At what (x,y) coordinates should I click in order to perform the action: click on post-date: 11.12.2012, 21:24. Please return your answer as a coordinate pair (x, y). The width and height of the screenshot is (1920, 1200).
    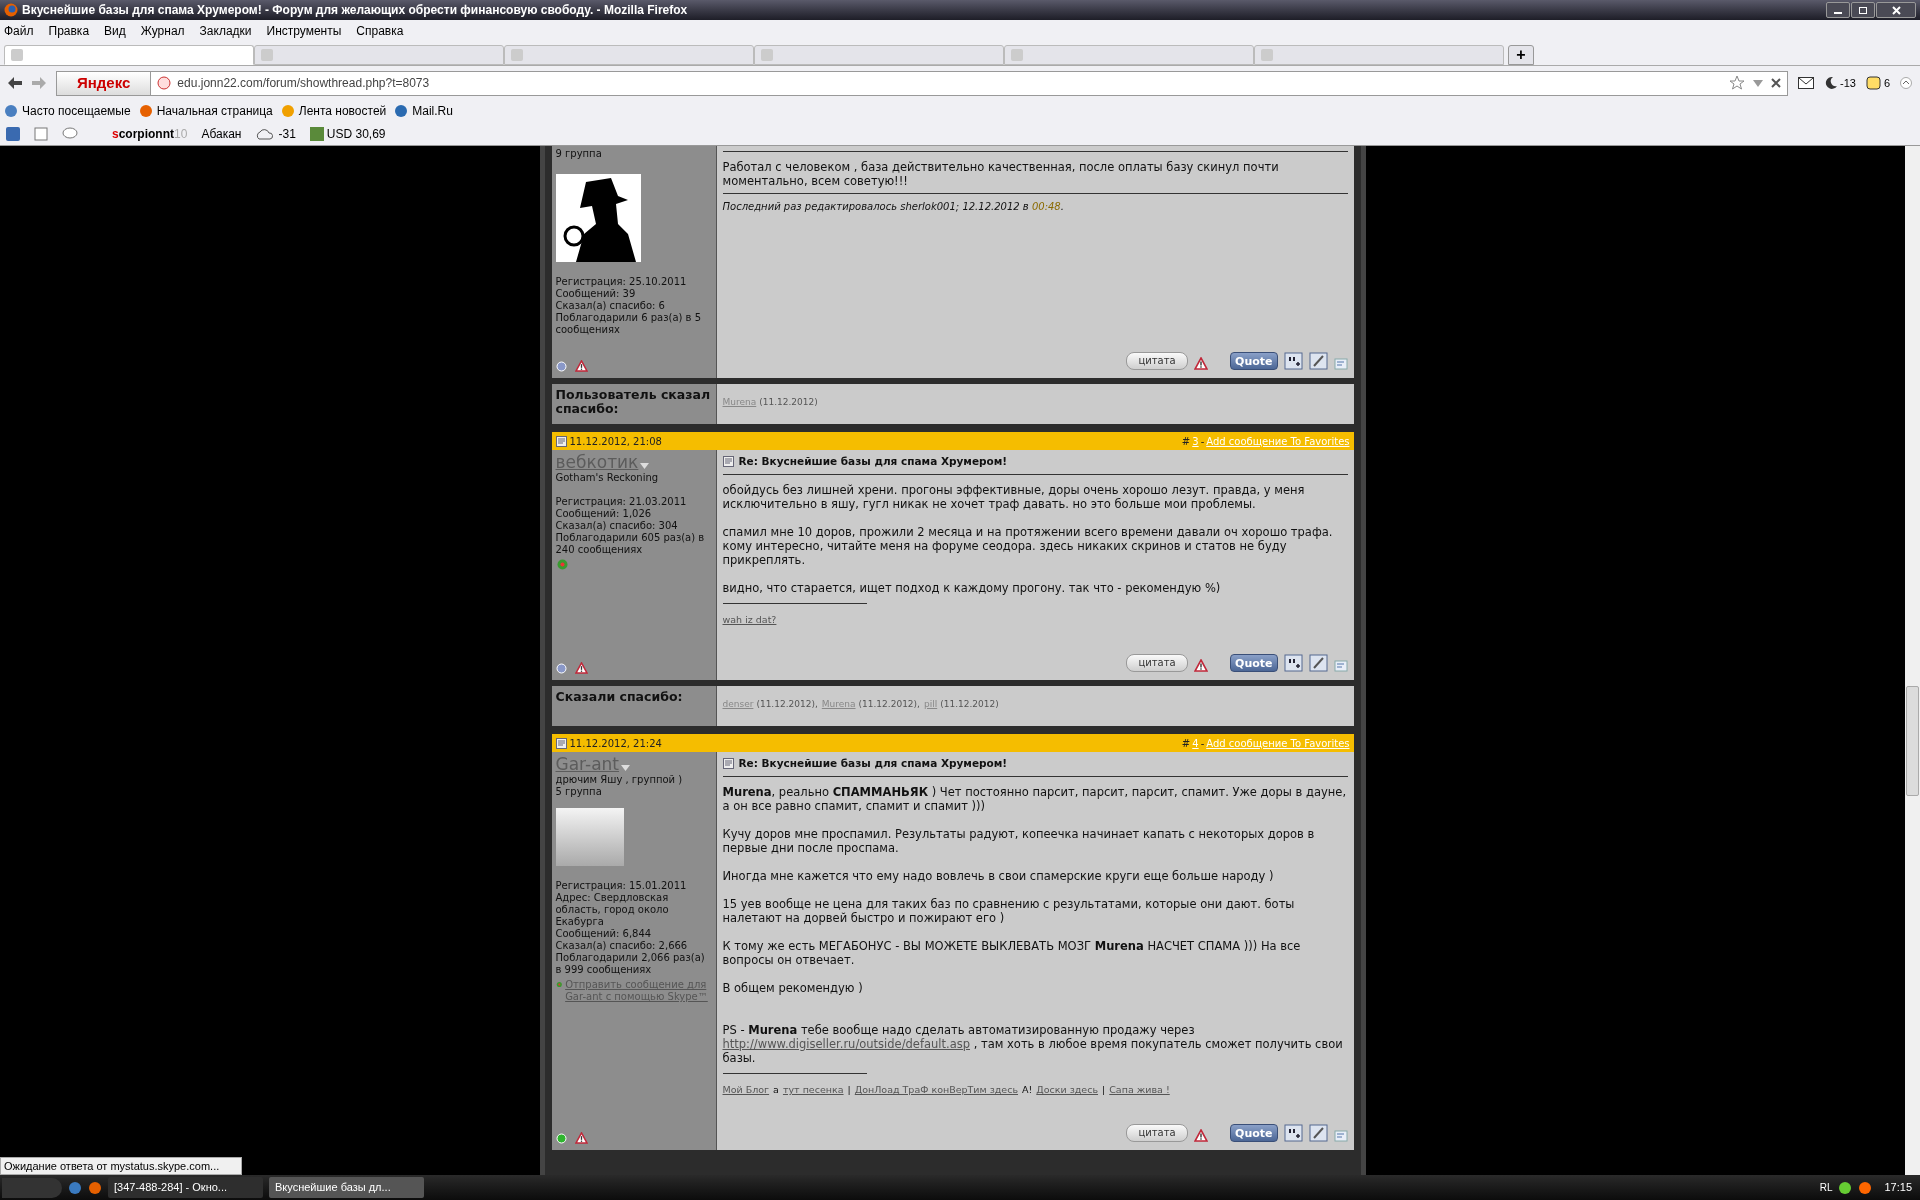
    Looking at the image, I should click on (615, 743).